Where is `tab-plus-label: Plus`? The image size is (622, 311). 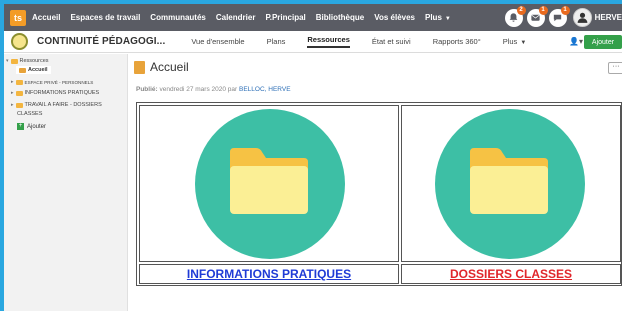
tab-plus-label: Plus is located at coordinates (510, 41).